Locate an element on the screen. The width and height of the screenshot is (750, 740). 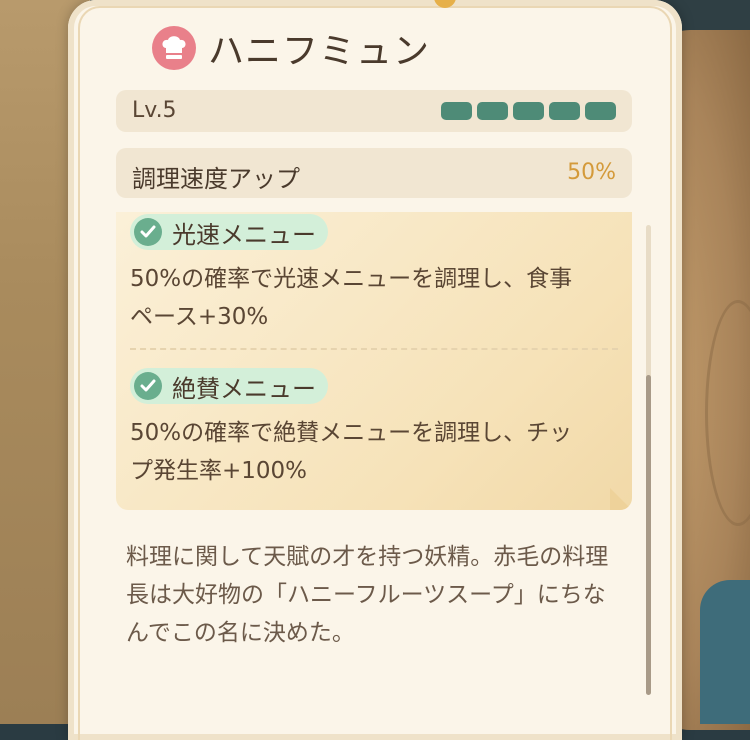
card-header: ハニフミュン is located at coordinates (291, 48).